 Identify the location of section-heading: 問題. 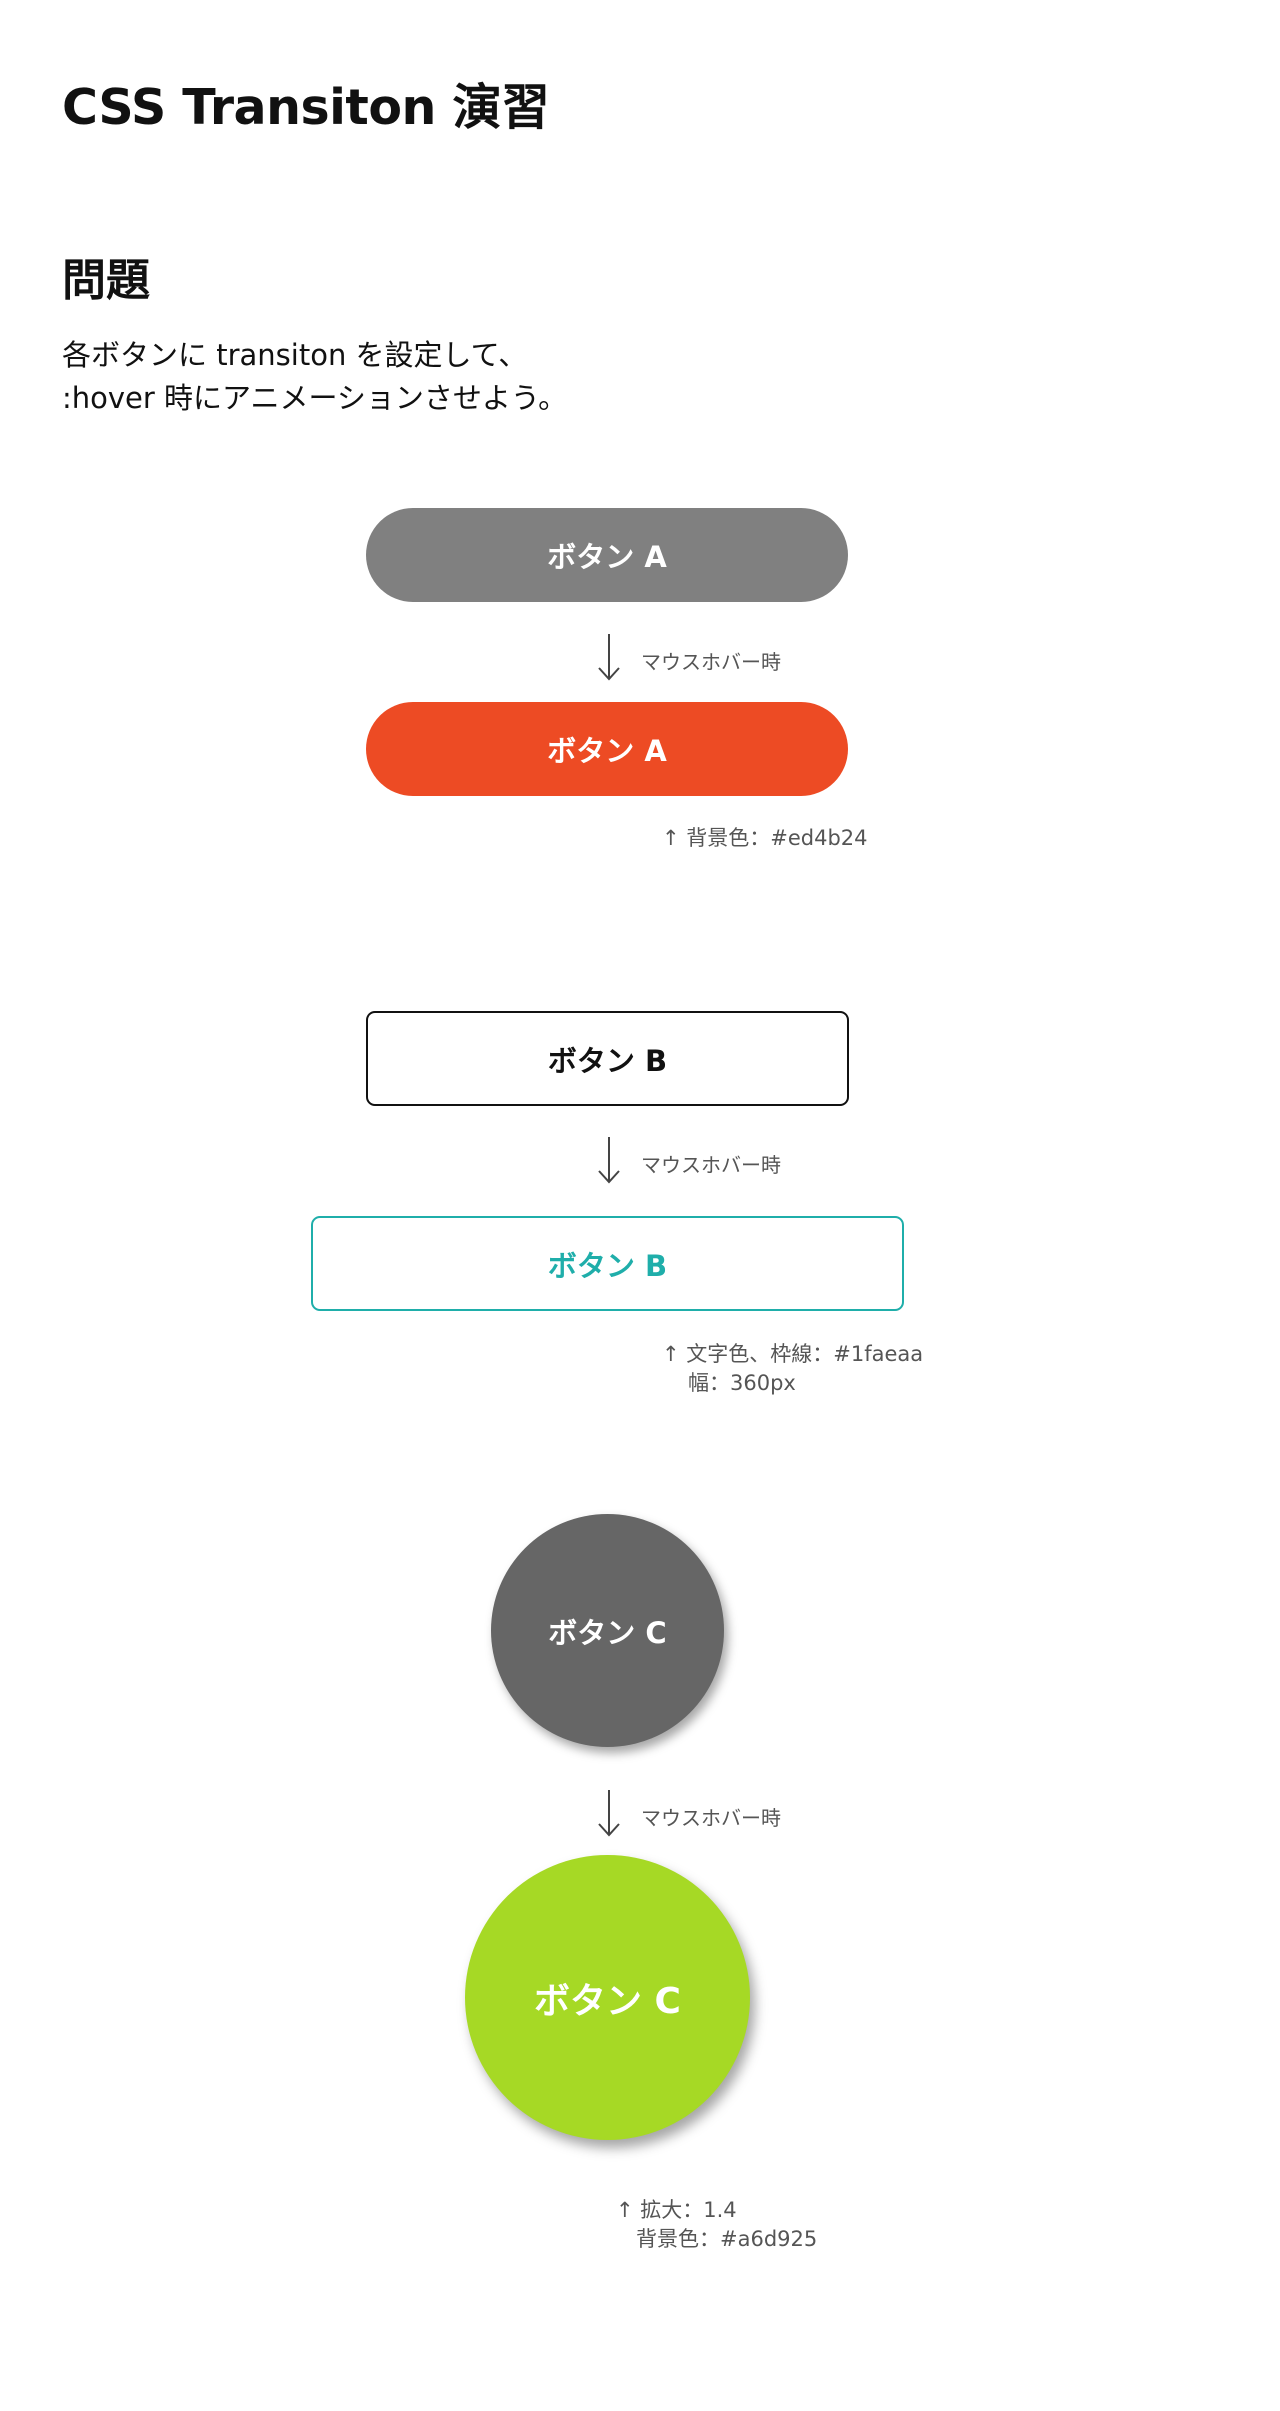
(106, 280).